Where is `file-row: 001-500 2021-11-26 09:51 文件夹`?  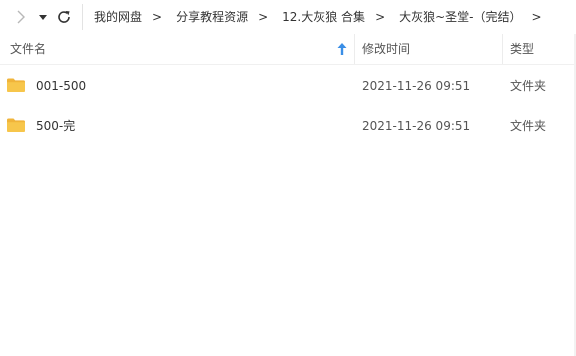 file-row: 001-500 2021-11-26 09:51 文件夹 is located at coordinates (288, 86).